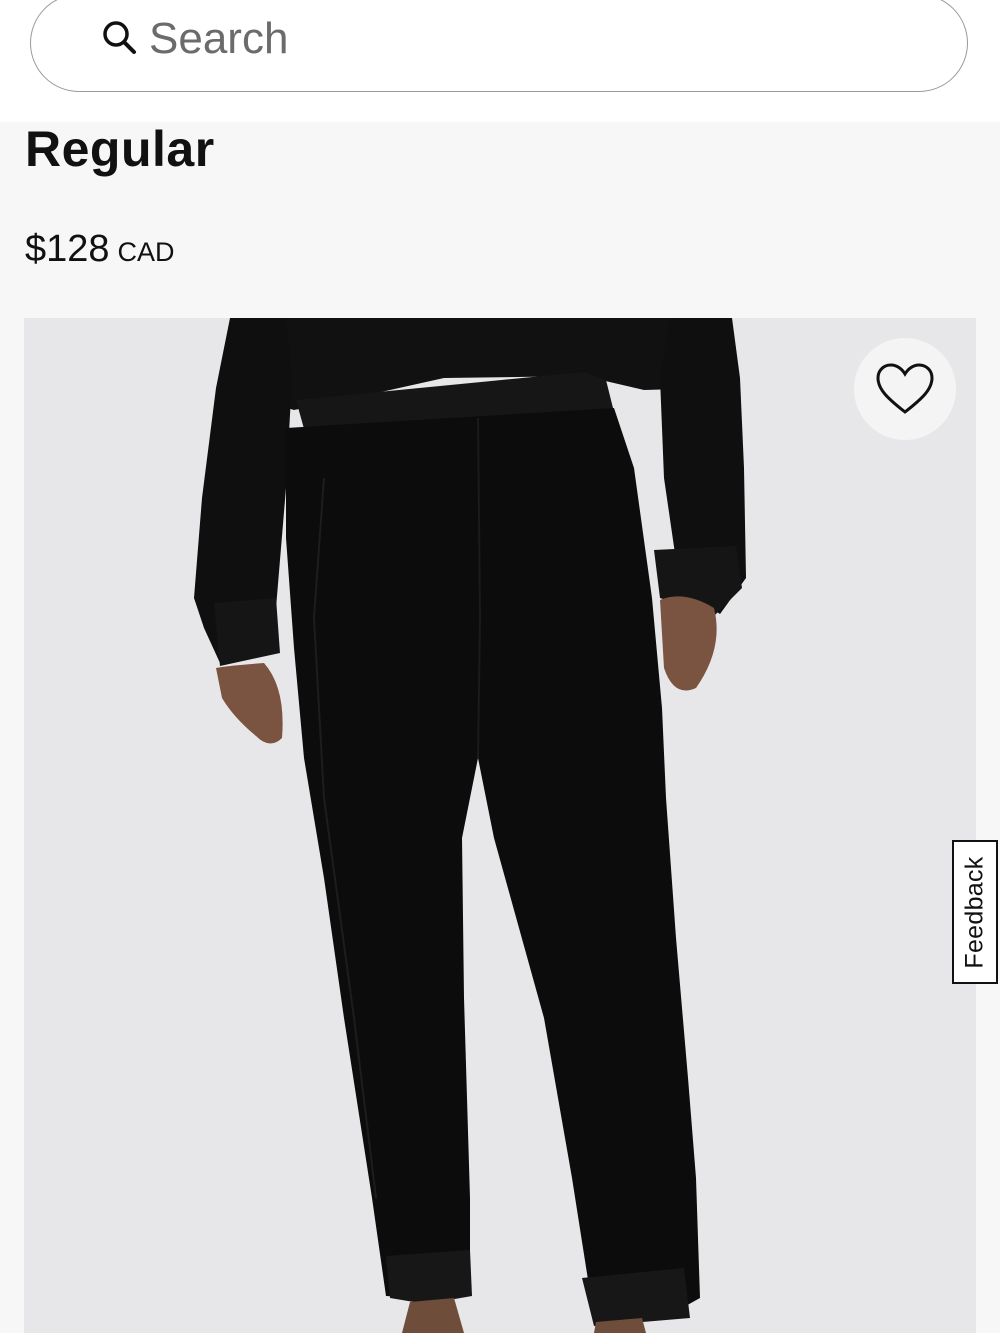 The height and width of the screenshot is (1333, 1000). I want to click on product-price: $128 CAD, so click(100, 249).